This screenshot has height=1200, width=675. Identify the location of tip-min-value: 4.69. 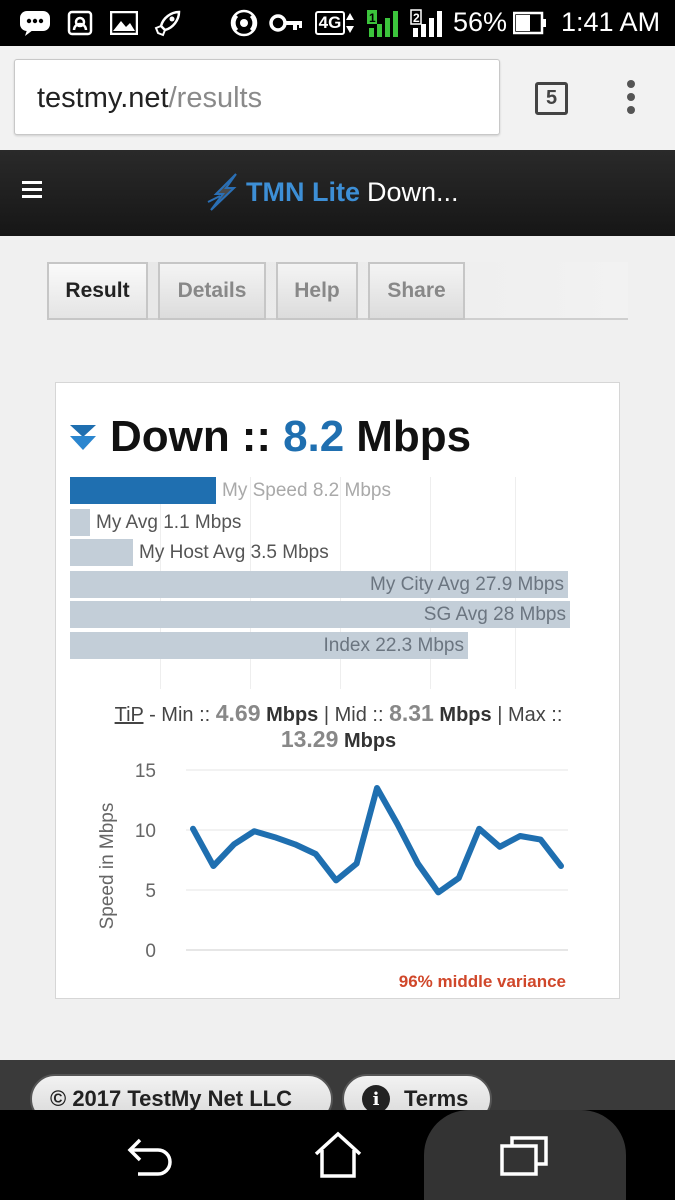
(238, 713).